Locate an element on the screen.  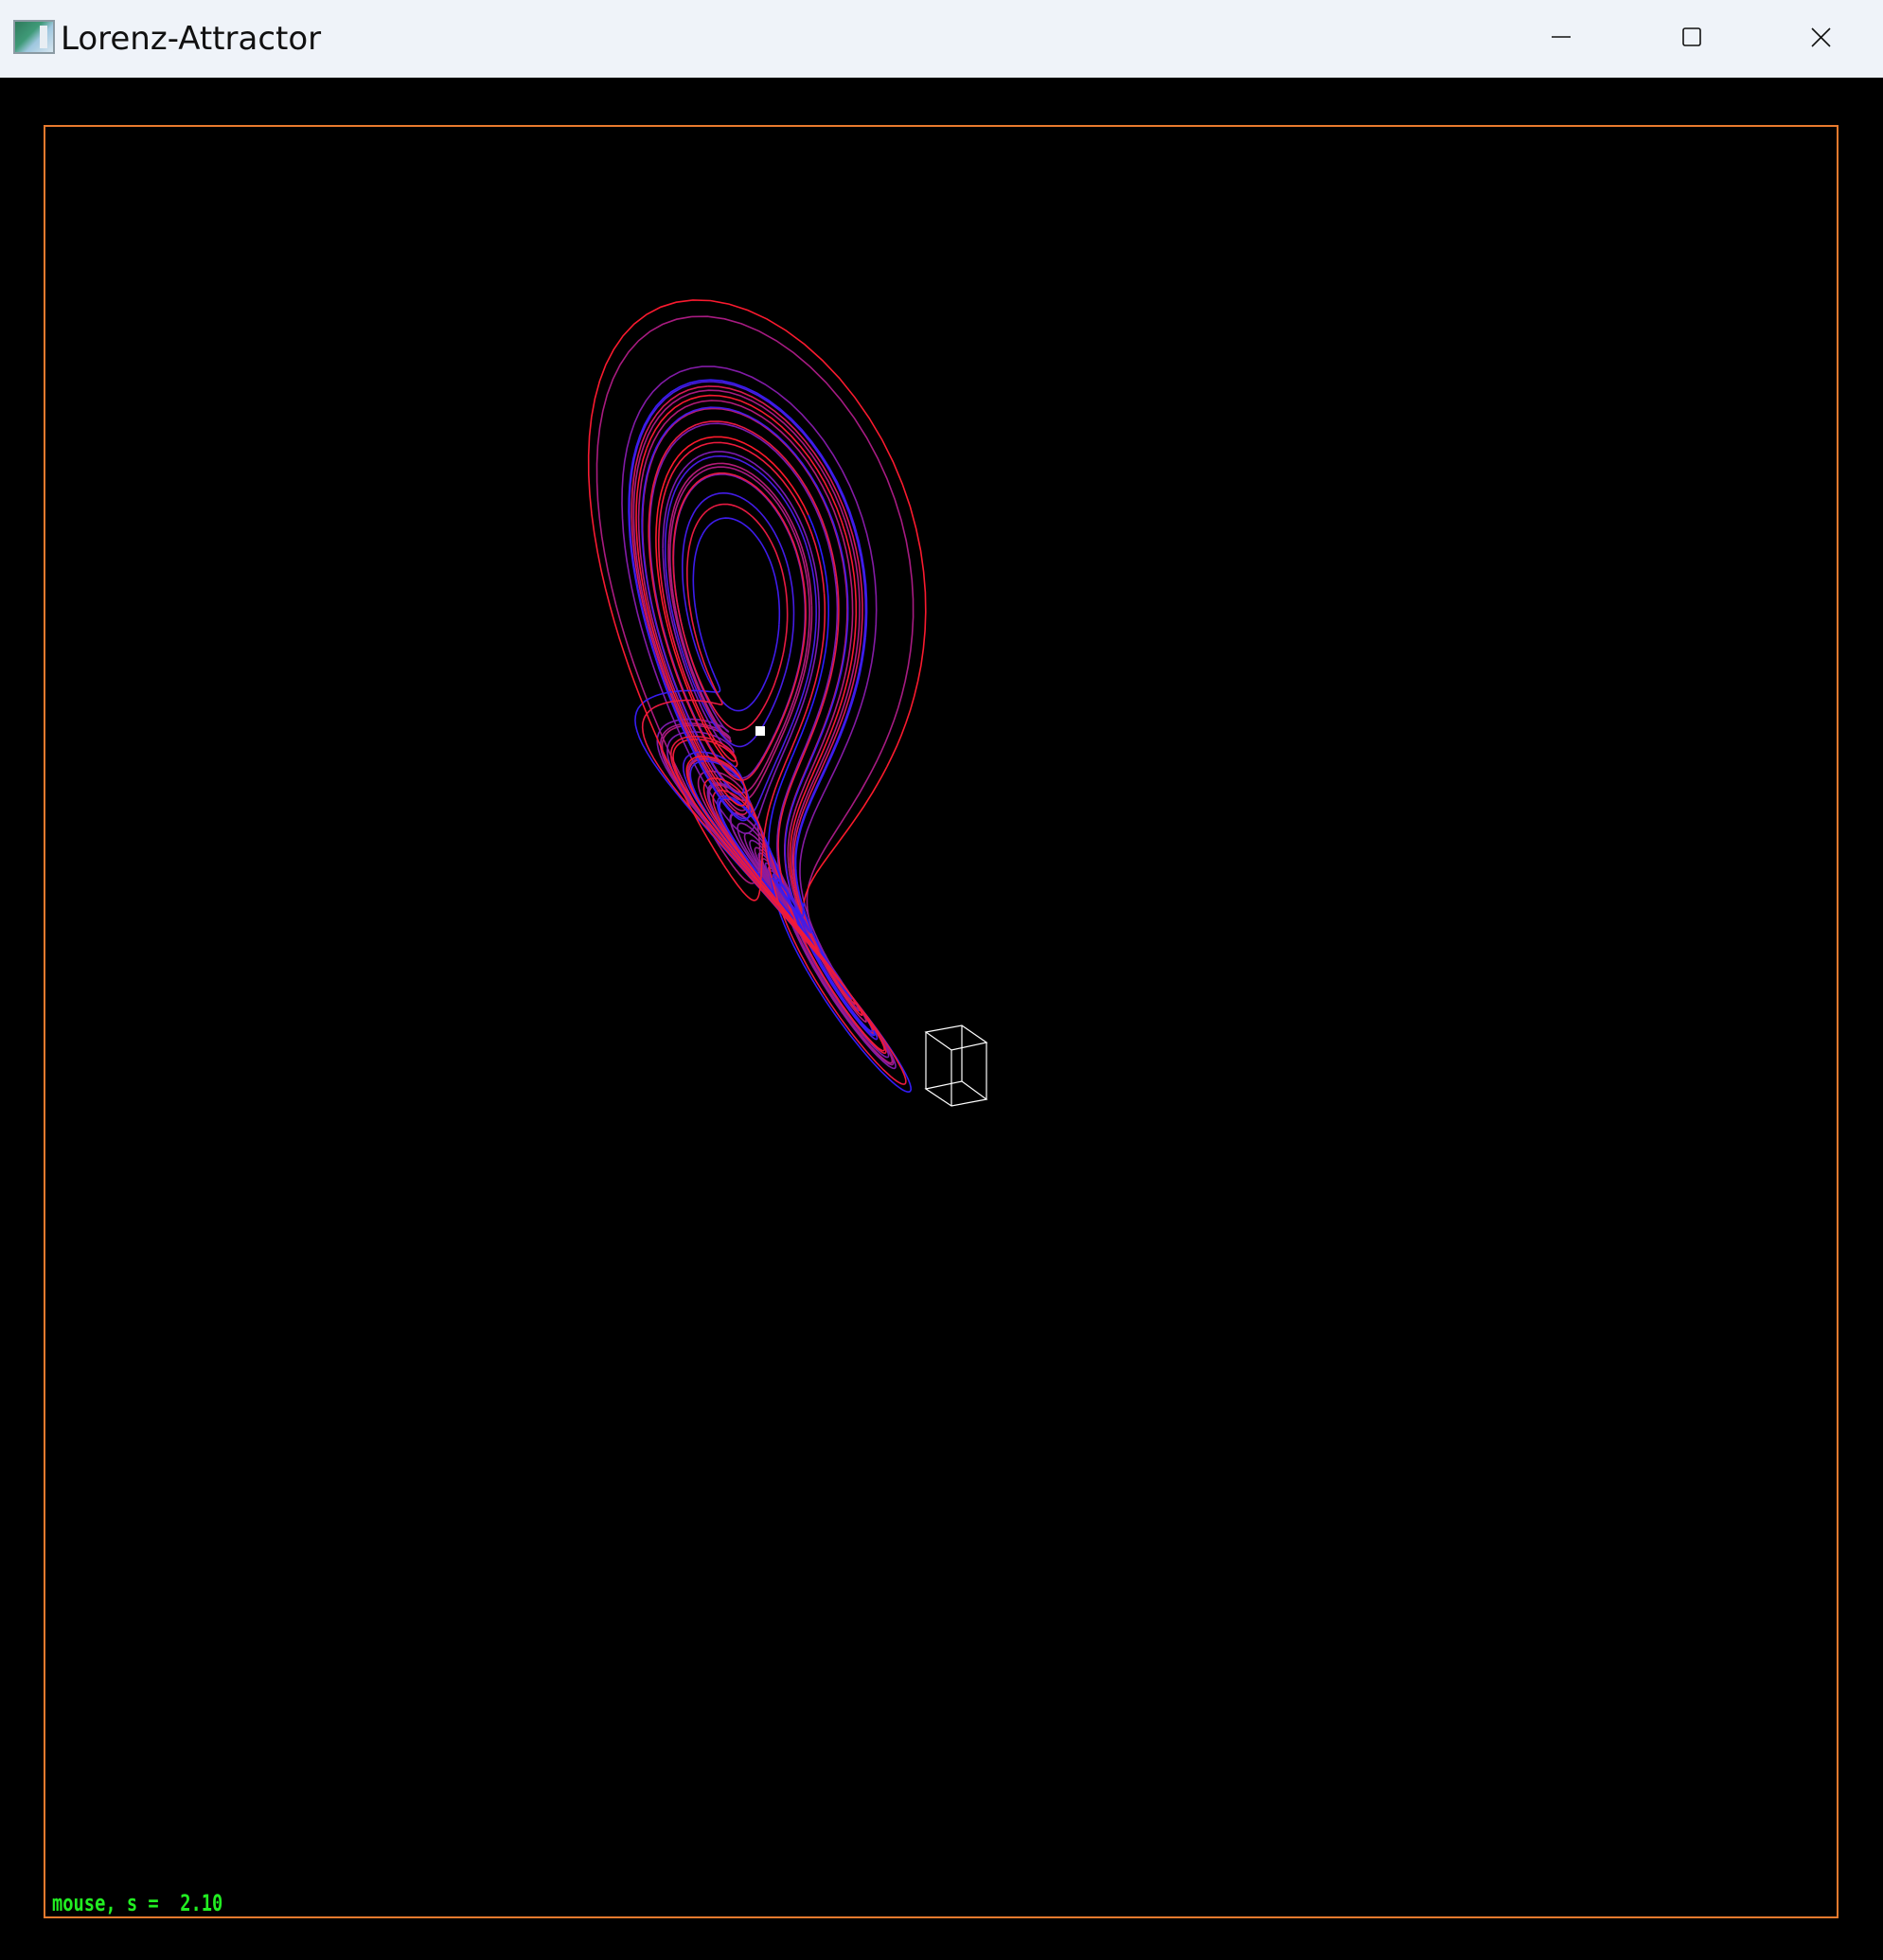
status-readout: mouse, s = 2.10 is located at coordinates (137, 1903).